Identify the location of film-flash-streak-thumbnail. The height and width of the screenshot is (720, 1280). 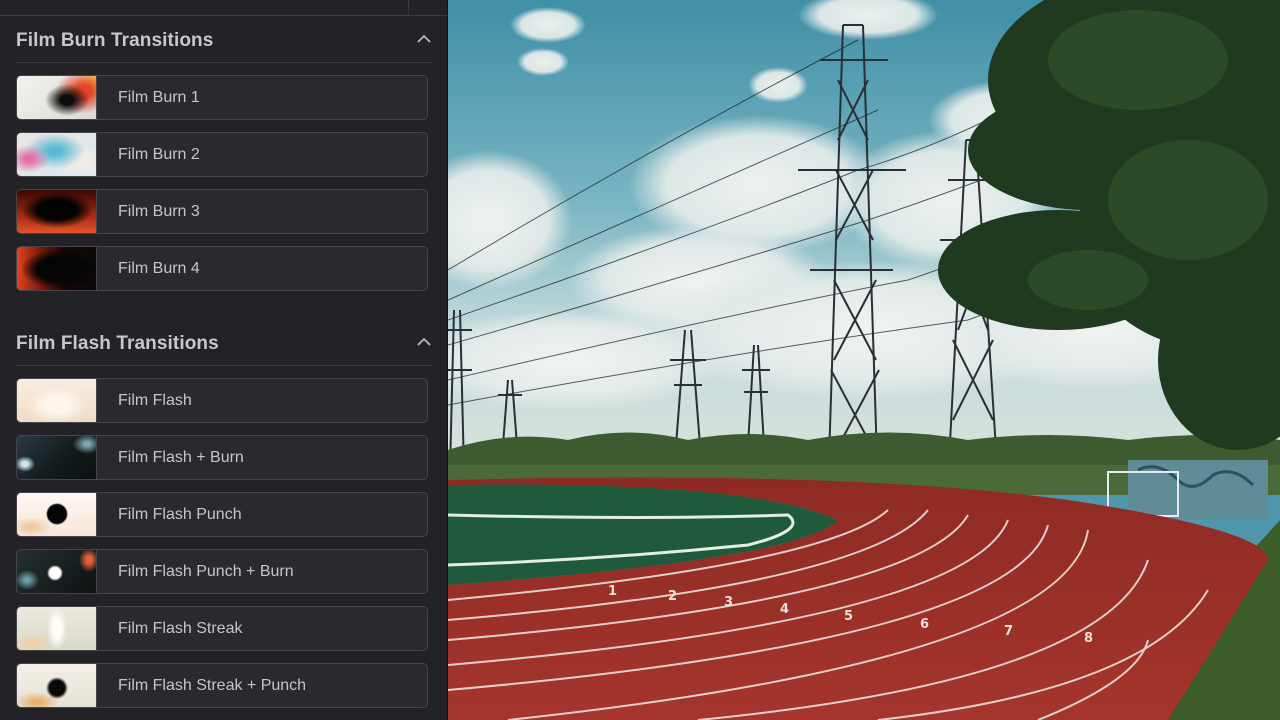
(57, 628).